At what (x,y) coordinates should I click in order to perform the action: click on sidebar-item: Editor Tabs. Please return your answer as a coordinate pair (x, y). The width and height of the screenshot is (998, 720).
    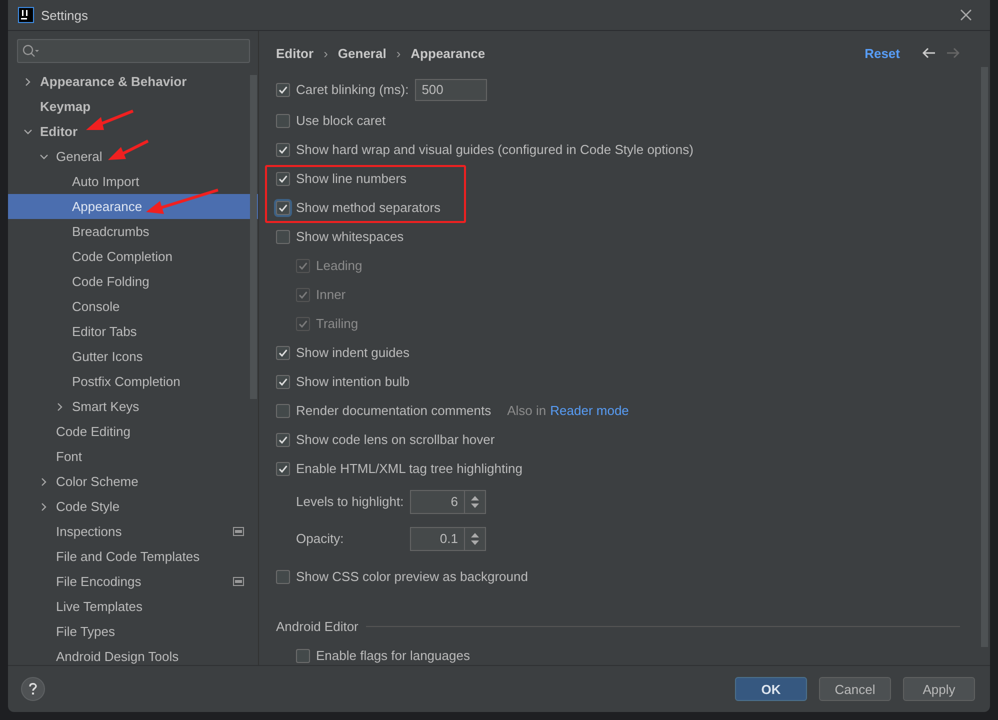
    Looking at the image, I should click on (133, 331).